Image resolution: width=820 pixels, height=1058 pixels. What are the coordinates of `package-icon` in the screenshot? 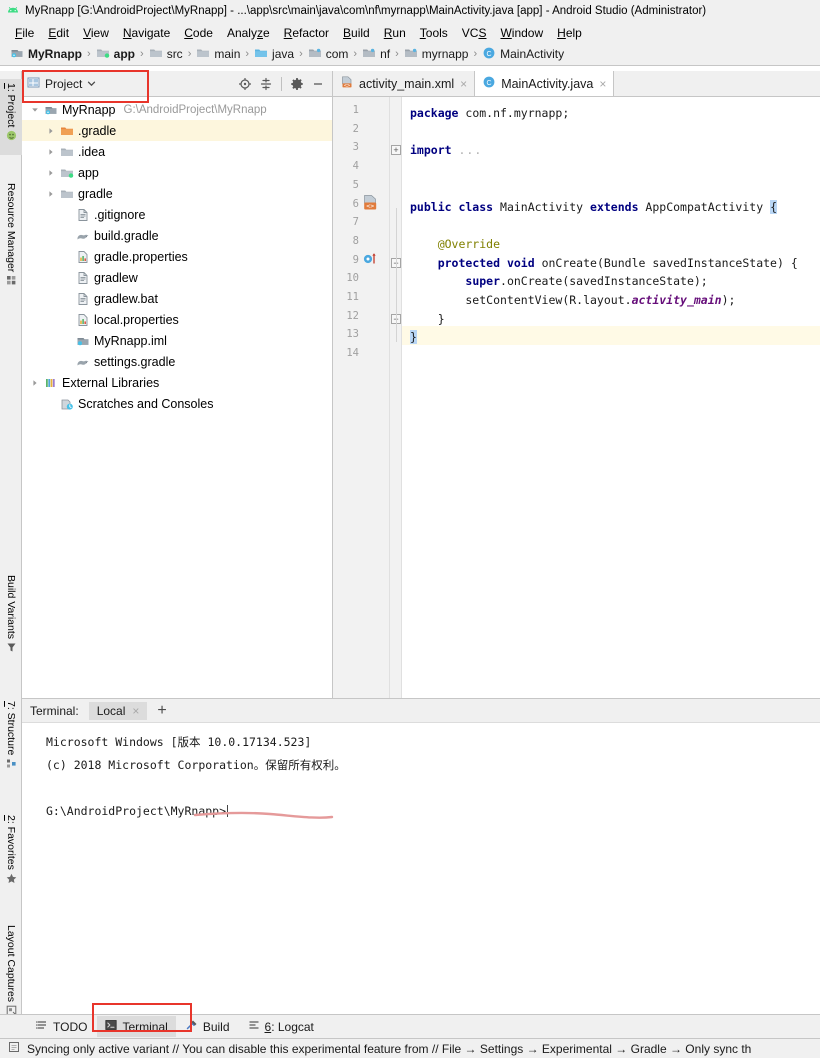 It's located at (411, 54).